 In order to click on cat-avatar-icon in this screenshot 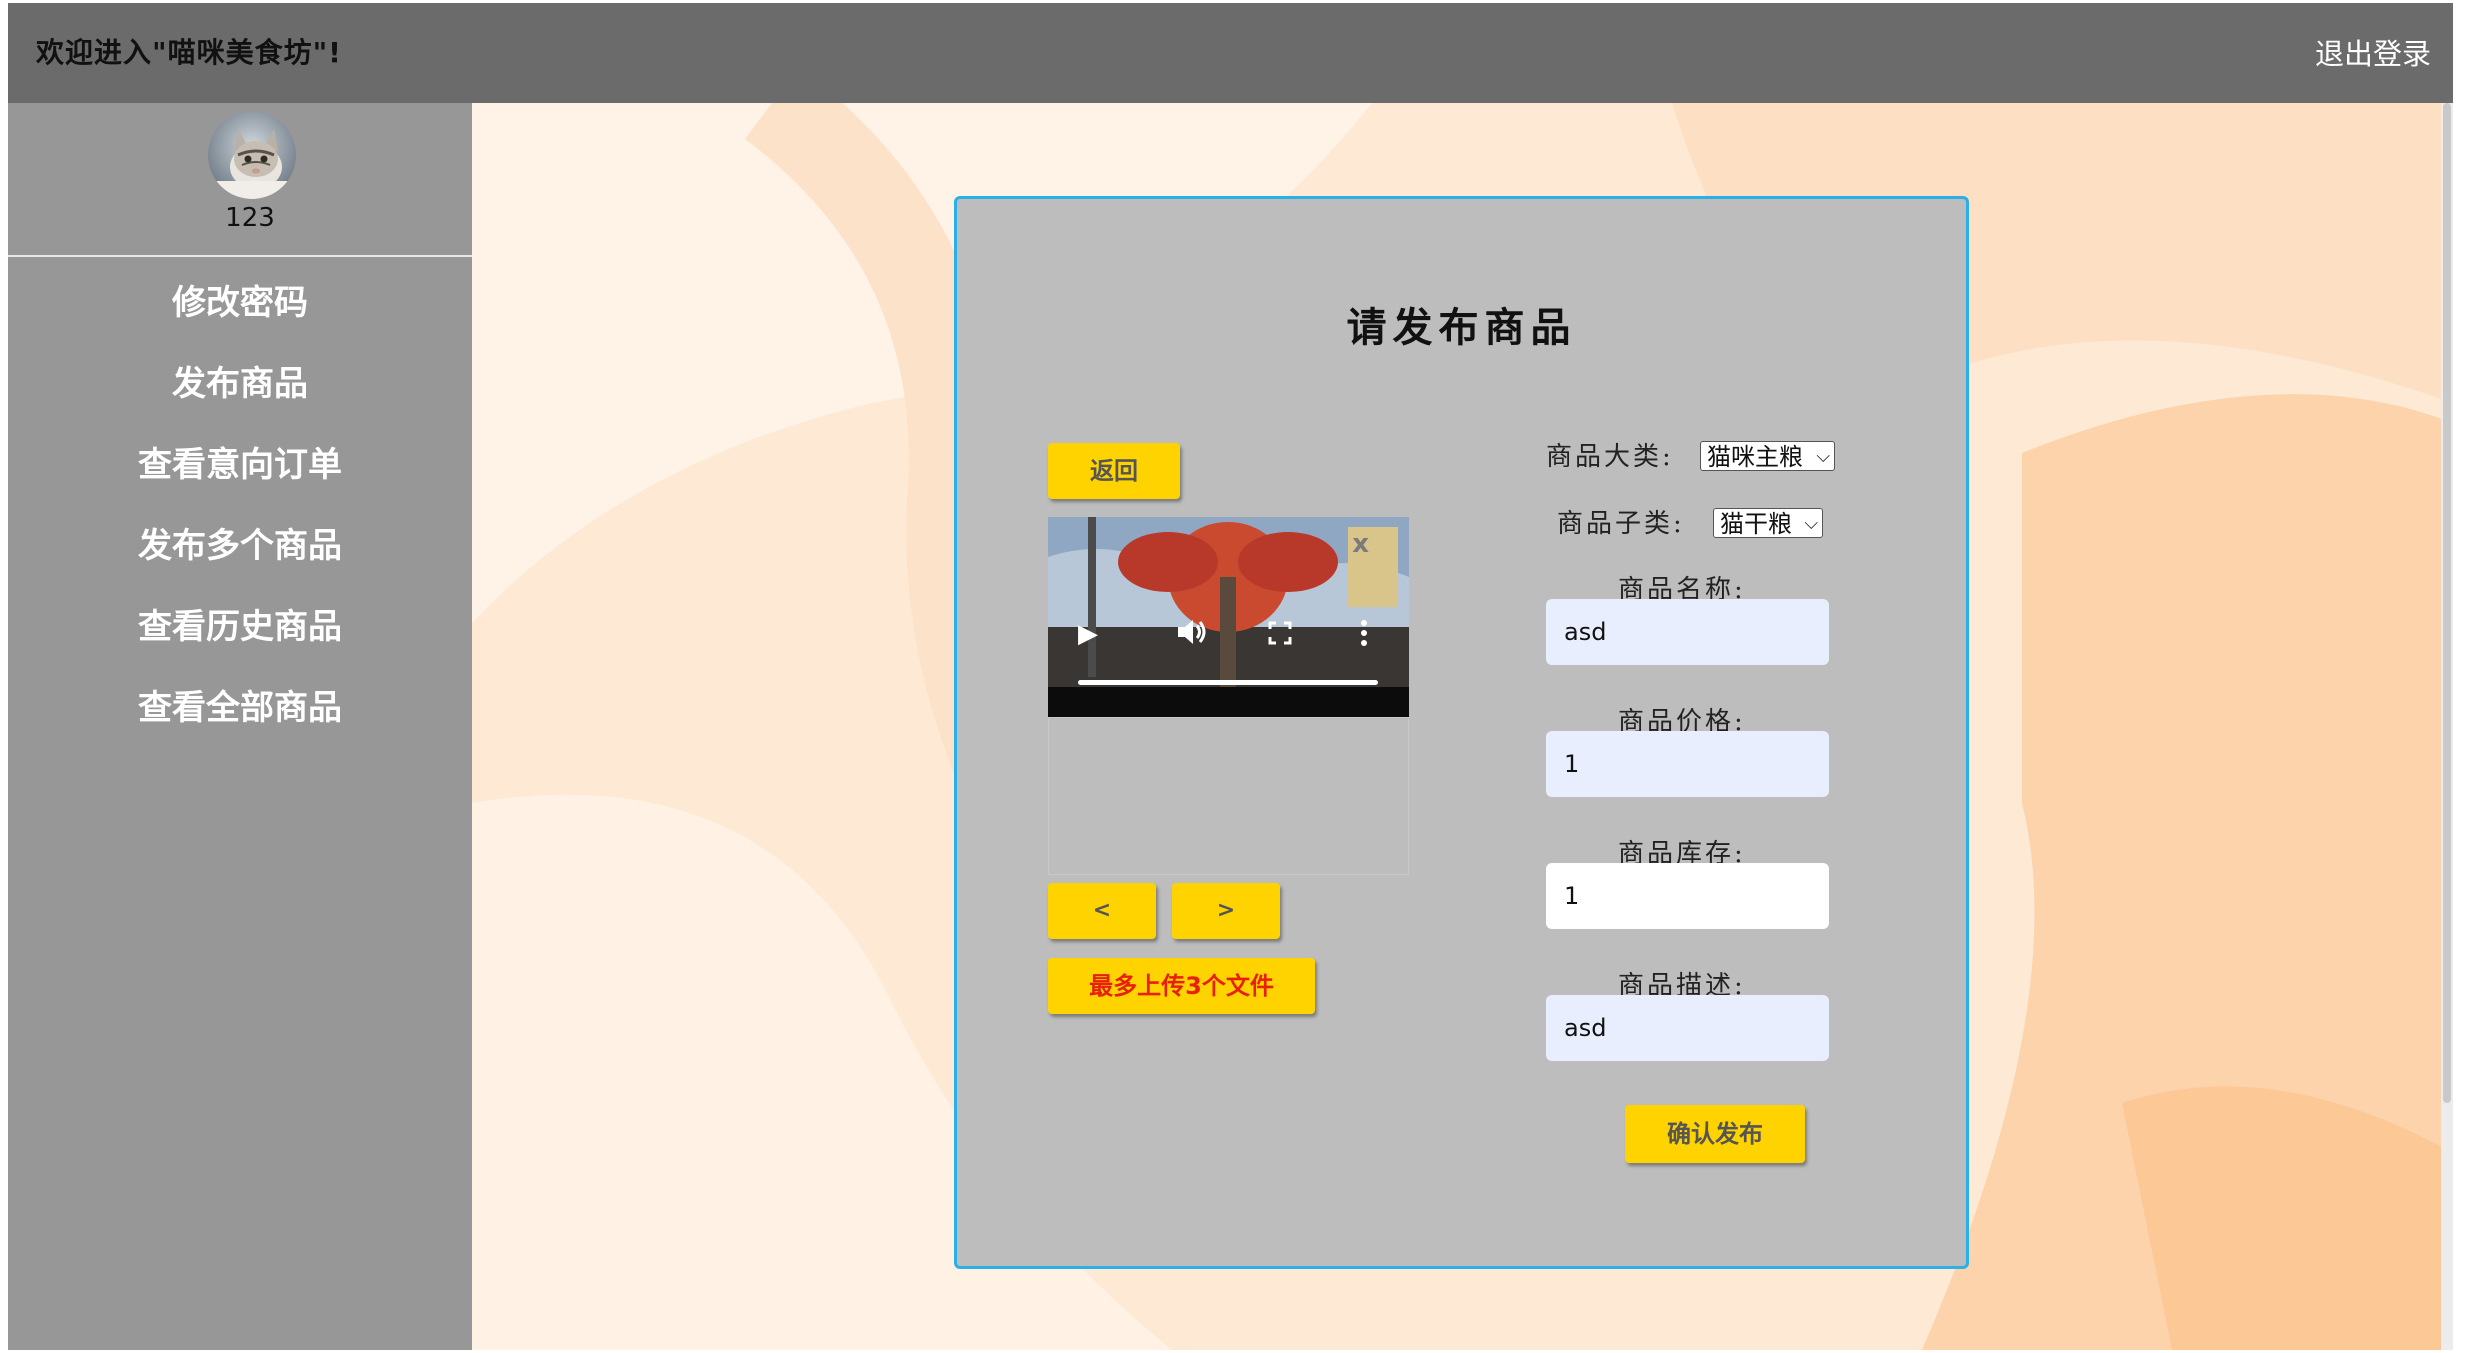, I will do `click(252, 155)`.